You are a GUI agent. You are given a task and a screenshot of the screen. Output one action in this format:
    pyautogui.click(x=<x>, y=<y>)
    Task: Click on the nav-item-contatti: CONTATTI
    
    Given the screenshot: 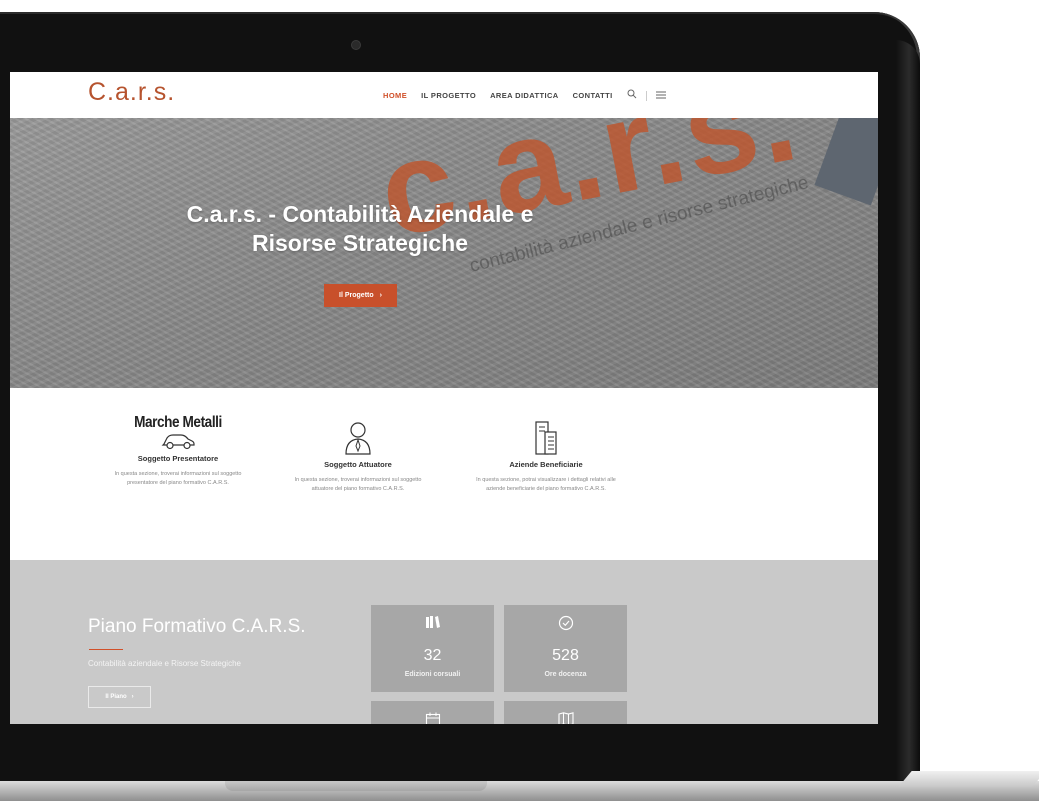 What is the action you would take?
    pyautogui.click(x=593, y=95)
    